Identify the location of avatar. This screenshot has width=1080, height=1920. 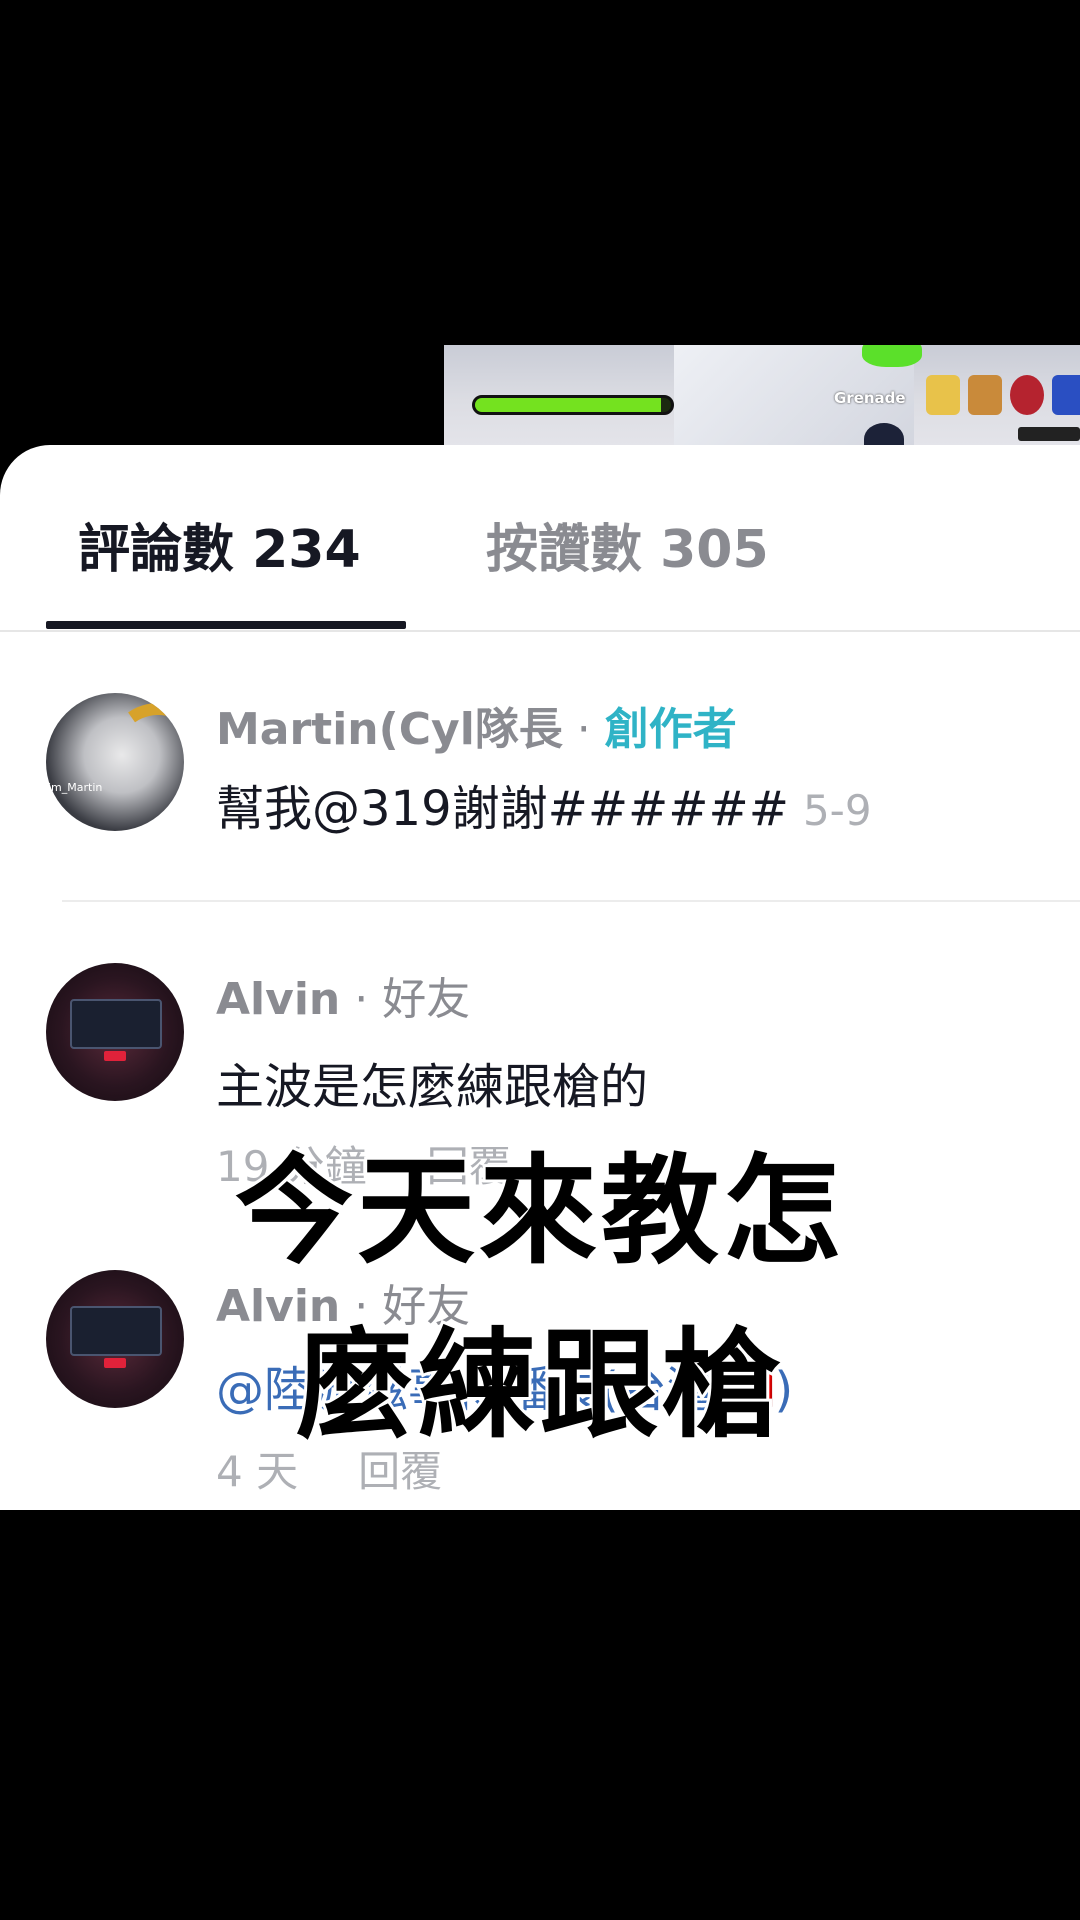
(115, 1032).